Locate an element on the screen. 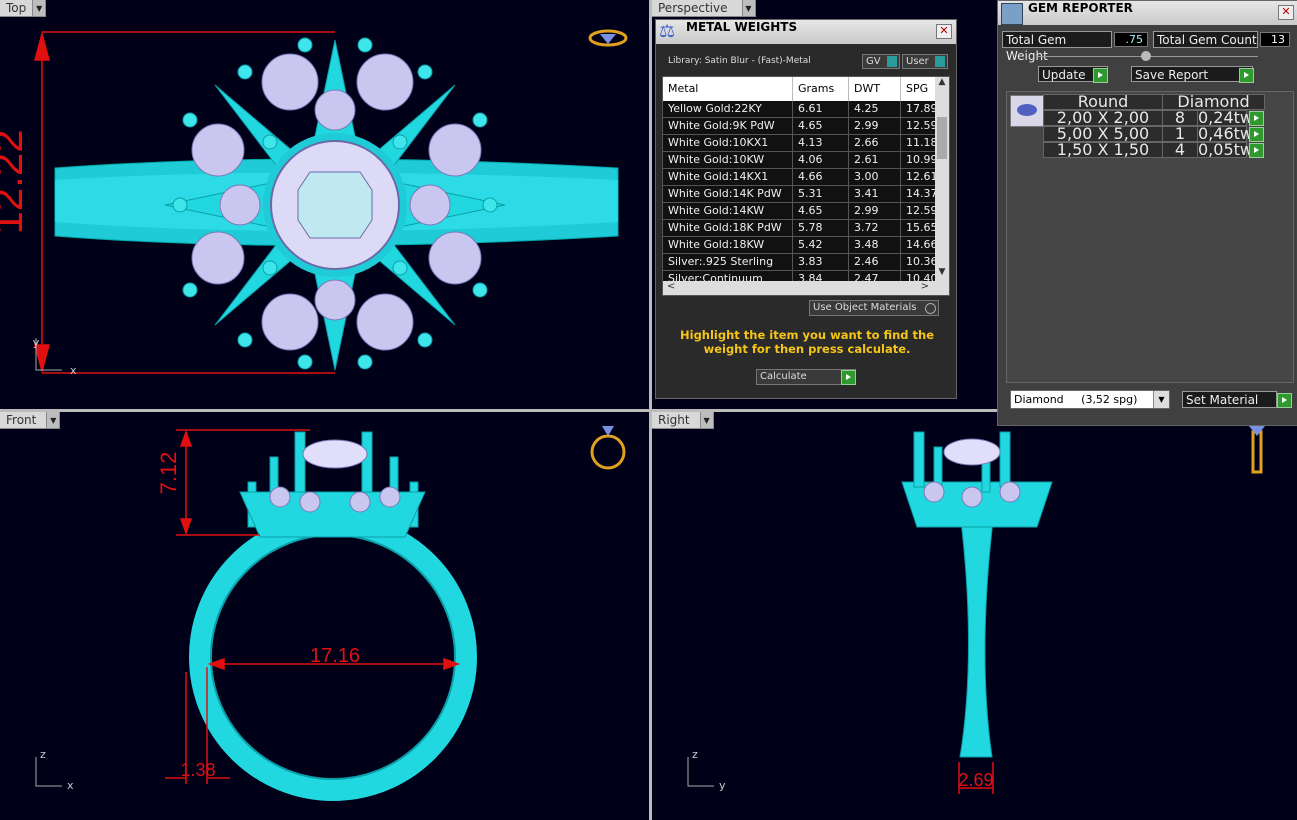 Image resolution: width=1297 pixels, height=820 pixels. save-report-label: Save Report is located at coordinates (1172, 75).